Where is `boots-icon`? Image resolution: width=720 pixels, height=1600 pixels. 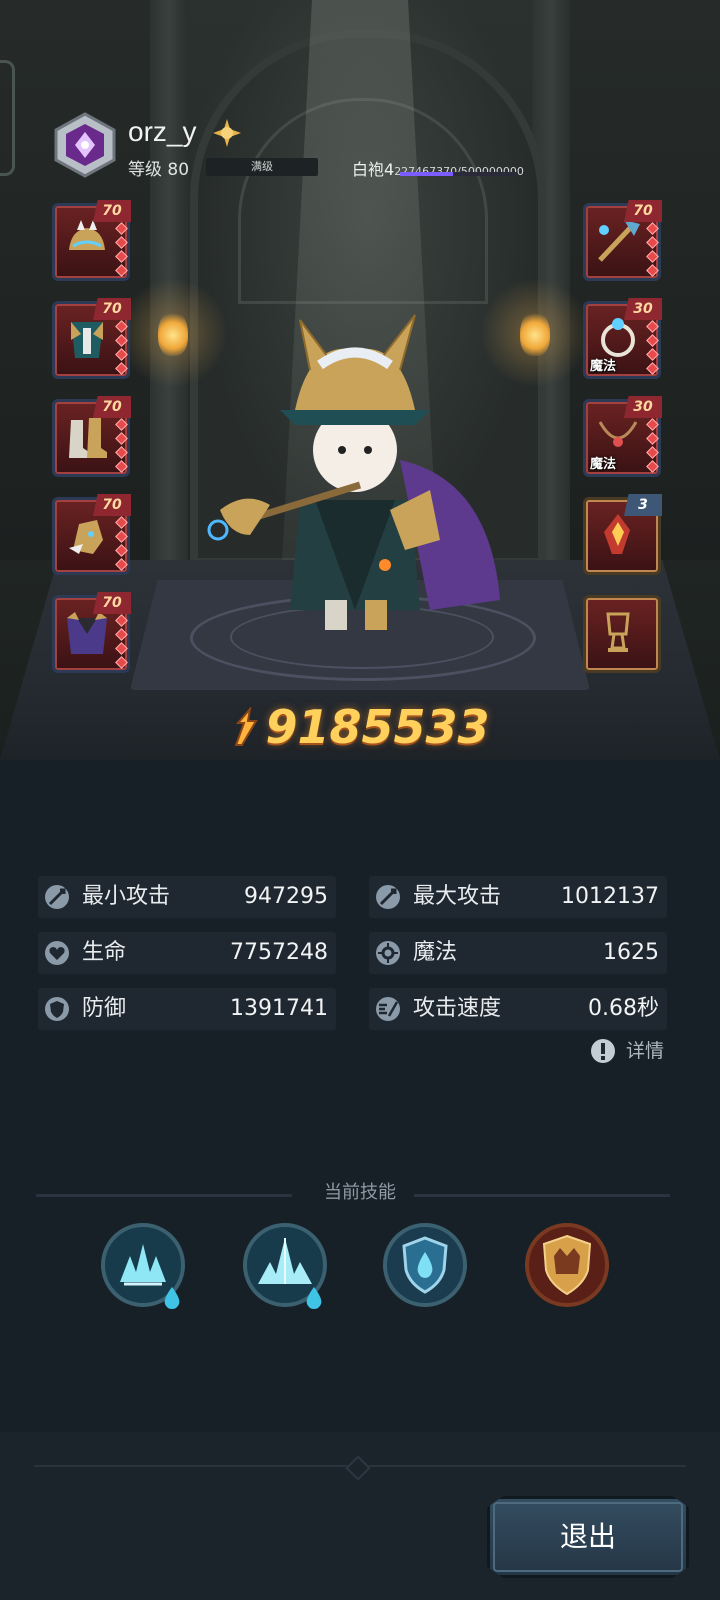 boots-icon is located at coordinates (88, 438).